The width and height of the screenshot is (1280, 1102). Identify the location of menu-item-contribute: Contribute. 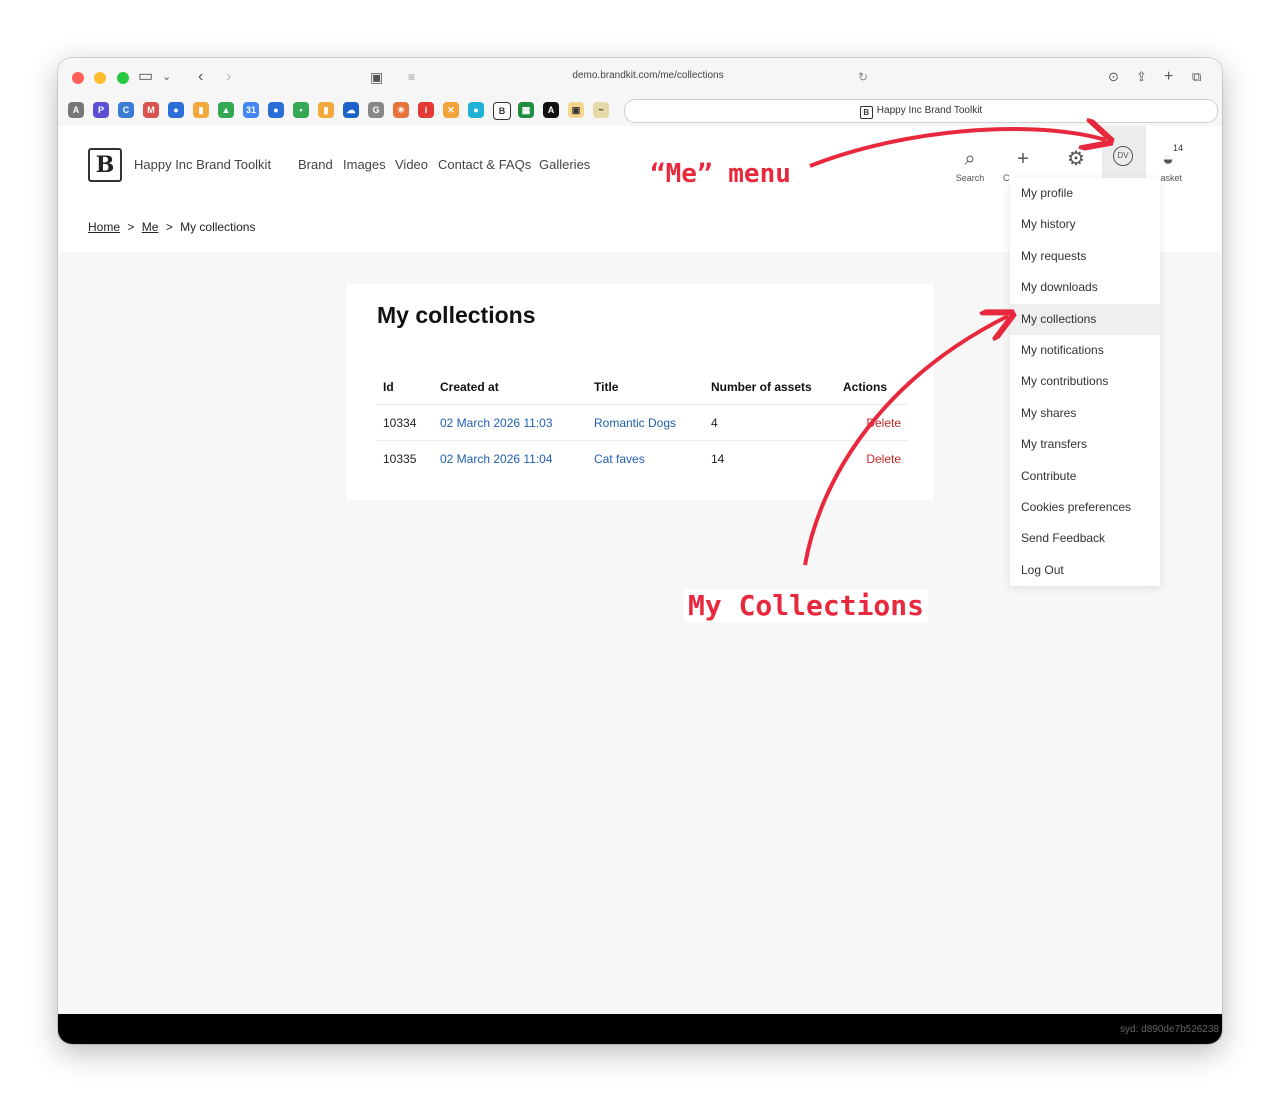
(1085, 476).